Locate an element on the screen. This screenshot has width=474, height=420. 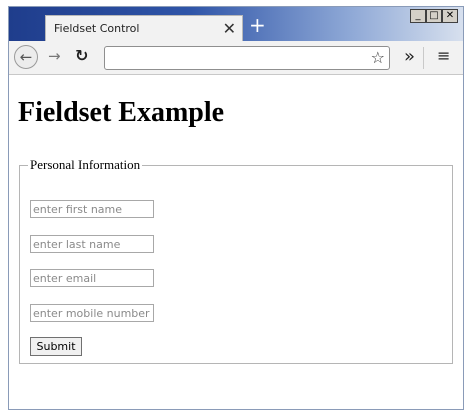
back-button: ← is located at coordinates (26, 57).